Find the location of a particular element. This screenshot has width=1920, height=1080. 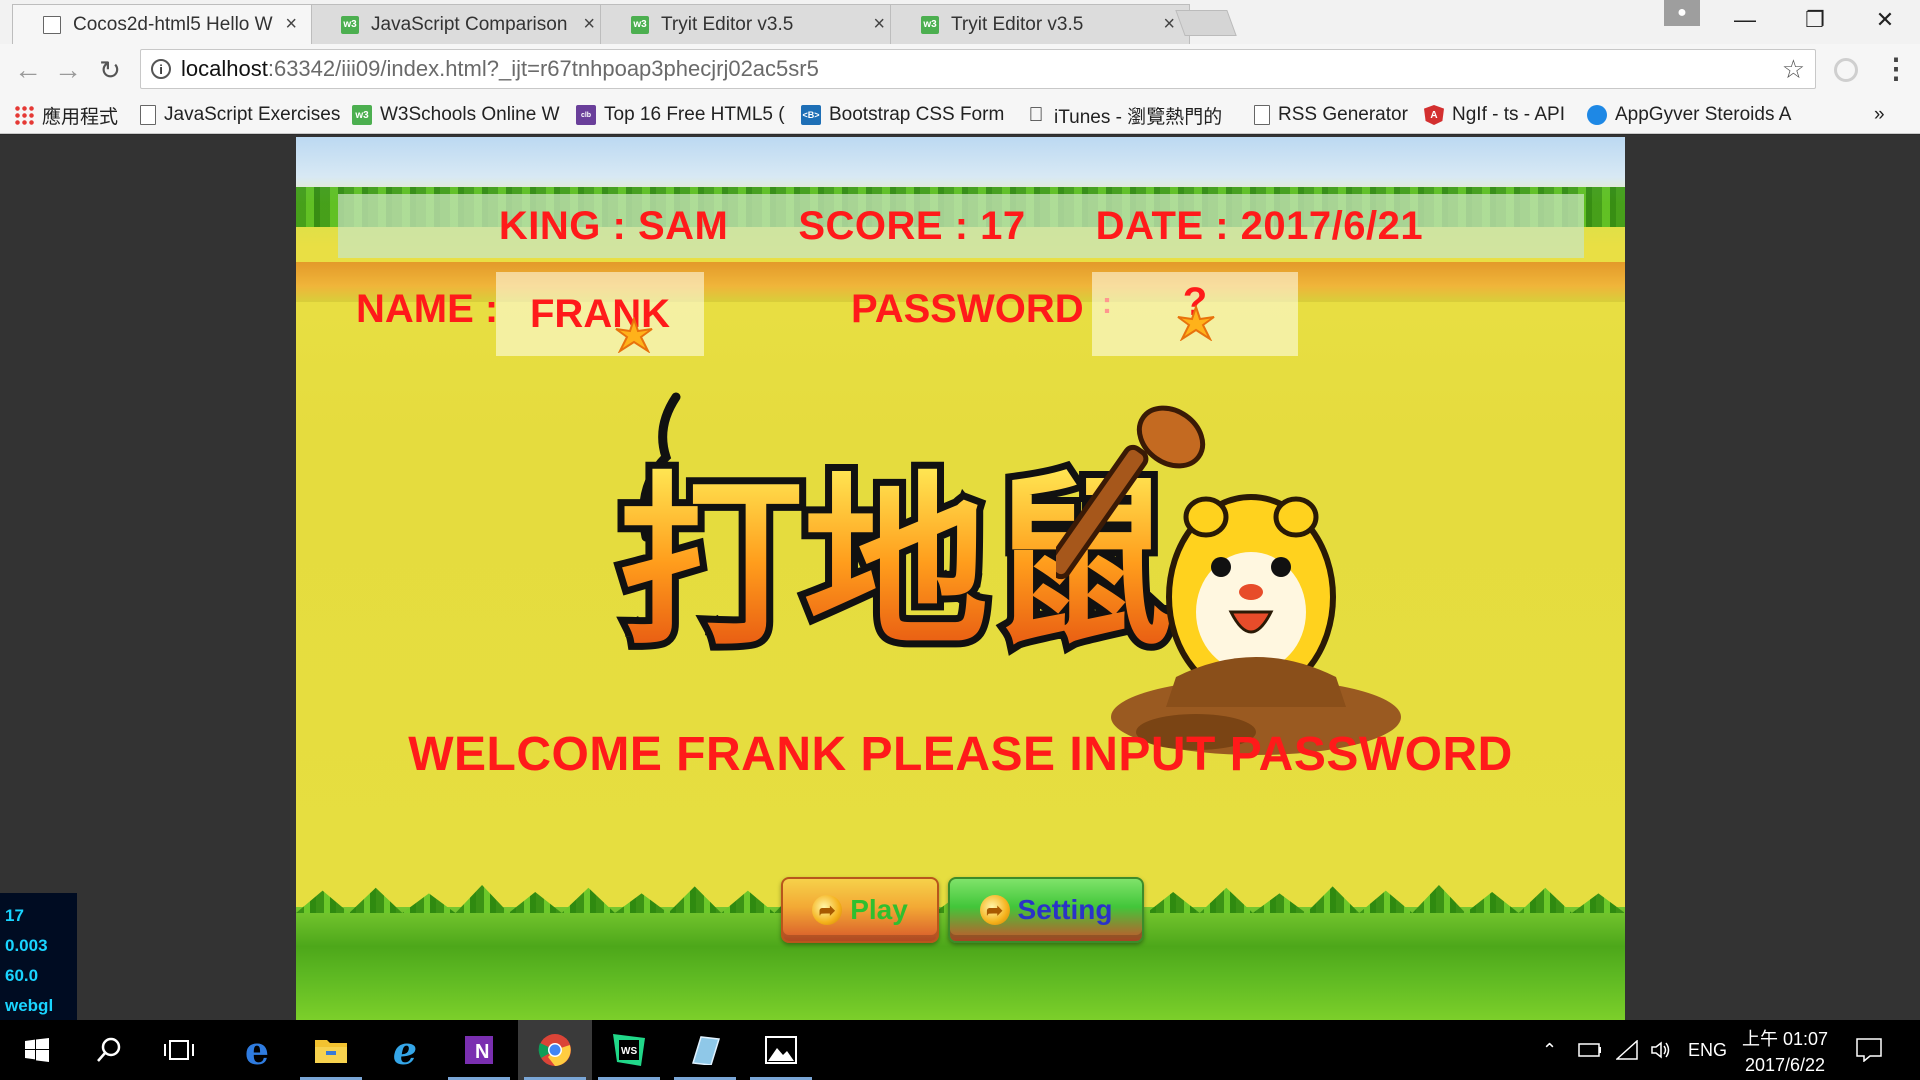

battery-icon is located at coordinates (1590, 1050).